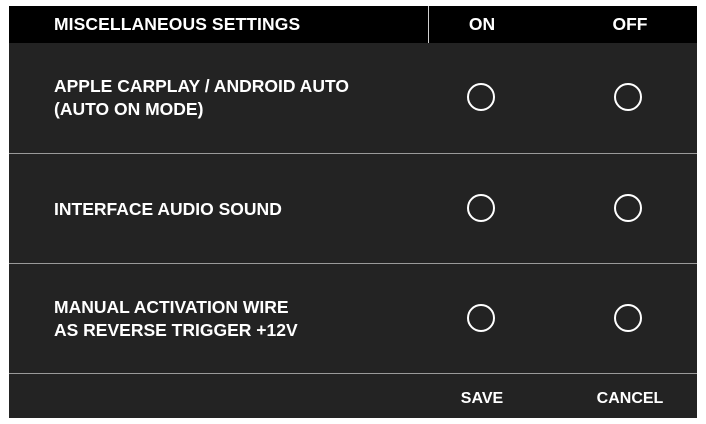 The width and height of the screenshot is (706, 424). I want to click on radio-on-interface-audio, so click(481, 208).